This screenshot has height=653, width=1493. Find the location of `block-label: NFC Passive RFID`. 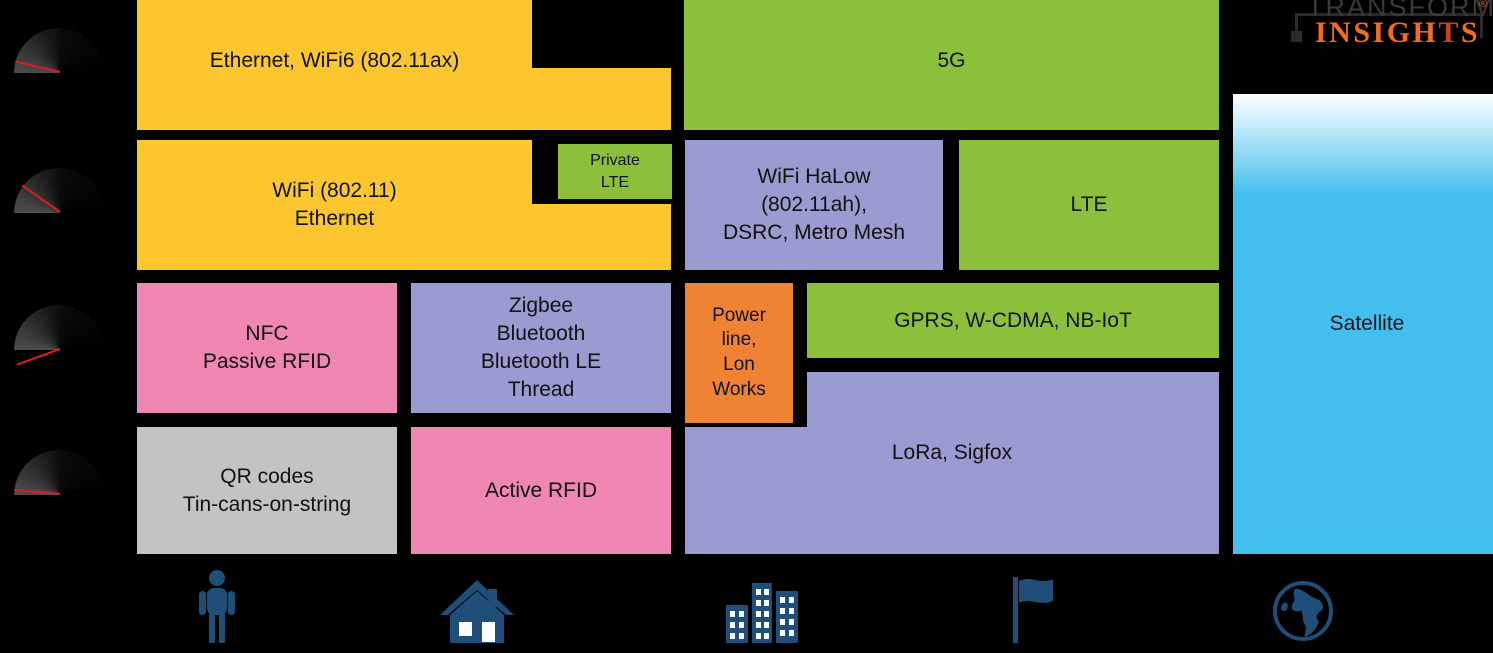

block-label: NFC Passive RFID is located at coordinates (267, 347).